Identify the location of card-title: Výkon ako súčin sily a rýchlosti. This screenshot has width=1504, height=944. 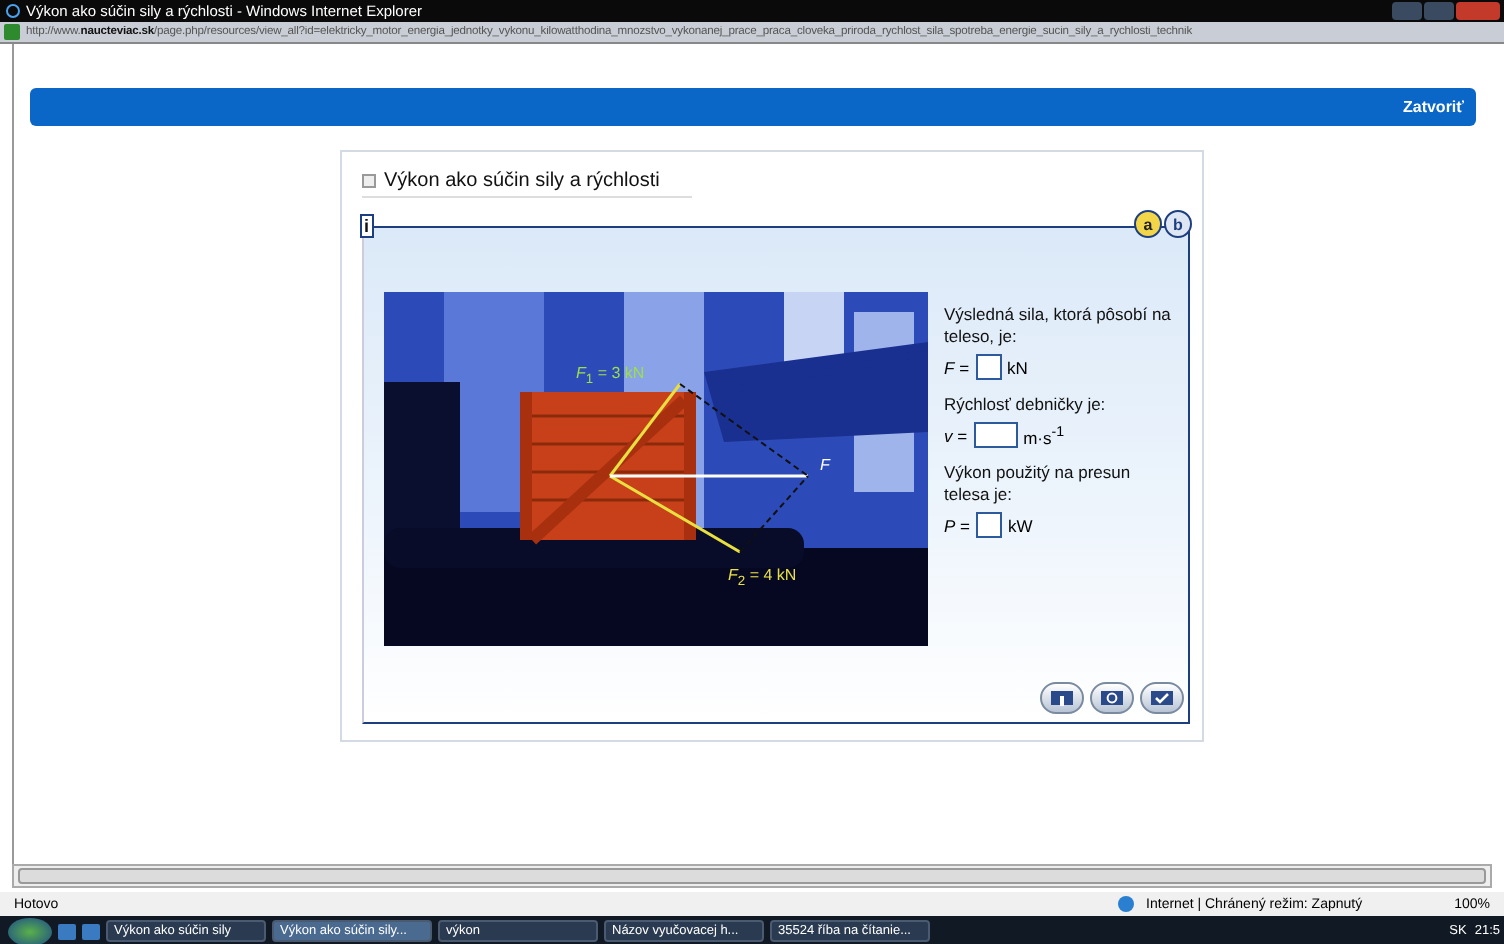
(522, 180).